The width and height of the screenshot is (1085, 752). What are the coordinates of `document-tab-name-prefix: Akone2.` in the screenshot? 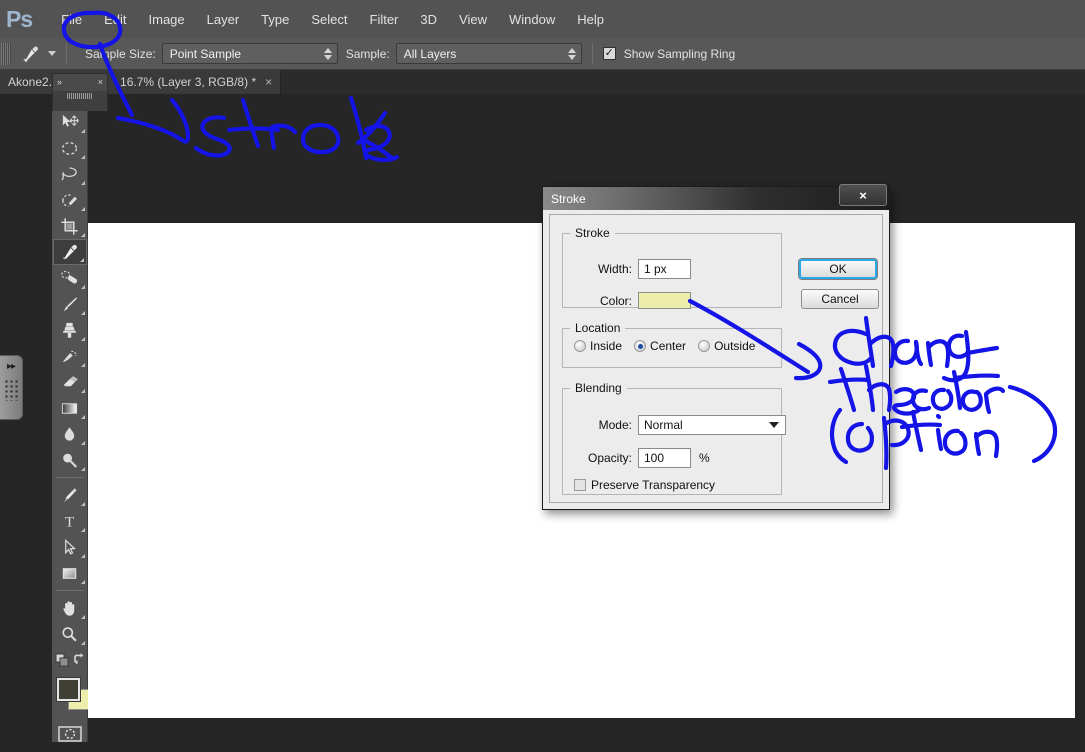 It's located at (30, 82).